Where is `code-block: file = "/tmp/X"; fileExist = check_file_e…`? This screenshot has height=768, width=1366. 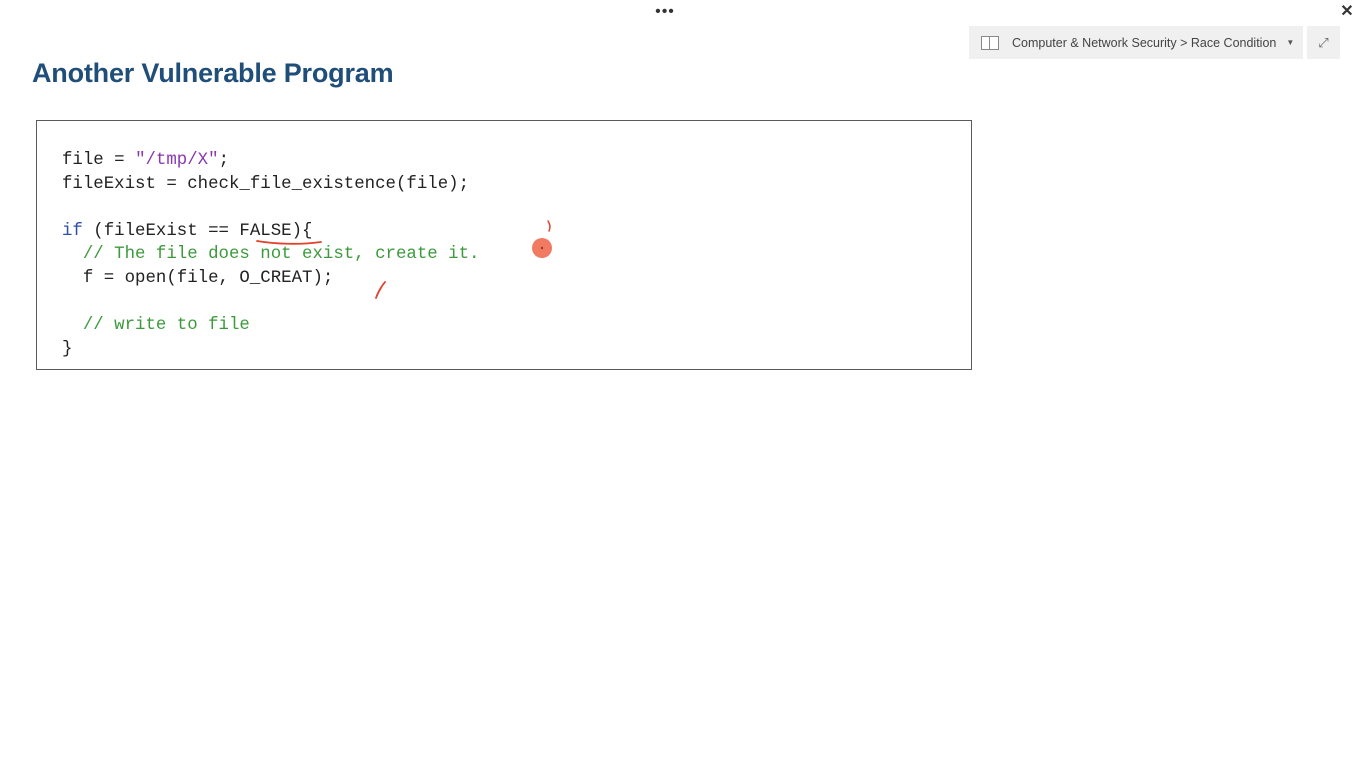 code-block: file = "/tmp/X"; fileExist = check_file_e… is located at coordinates (270, 255).